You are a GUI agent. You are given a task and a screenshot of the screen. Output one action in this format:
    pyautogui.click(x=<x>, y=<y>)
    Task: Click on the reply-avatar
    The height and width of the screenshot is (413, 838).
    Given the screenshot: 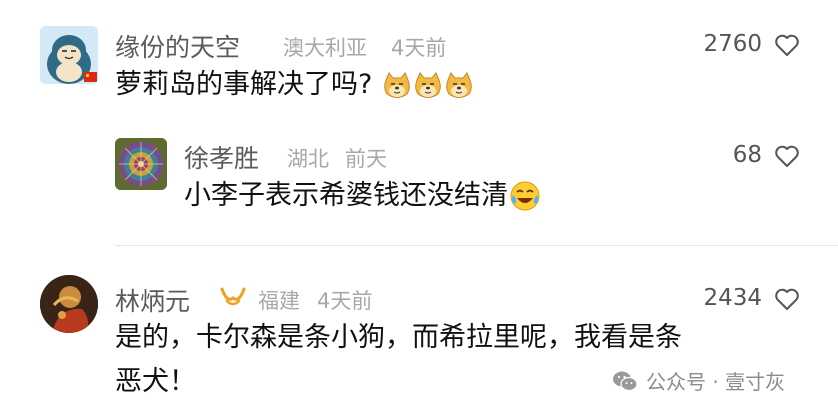 What is the action you would take?
    pyautogui.click(x=141, y=164)
    